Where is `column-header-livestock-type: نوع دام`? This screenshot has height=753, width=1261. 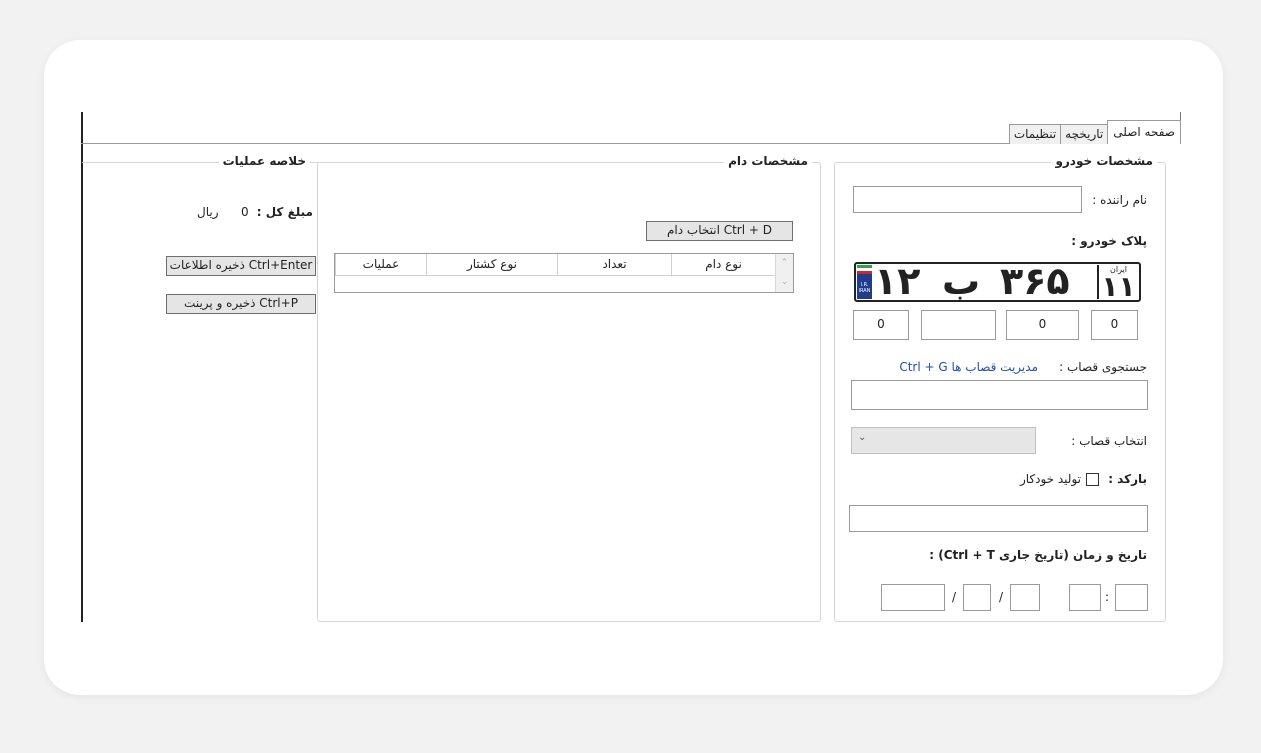
column-header-livestock-type: نوع دام is located at coordinates (723, 264).